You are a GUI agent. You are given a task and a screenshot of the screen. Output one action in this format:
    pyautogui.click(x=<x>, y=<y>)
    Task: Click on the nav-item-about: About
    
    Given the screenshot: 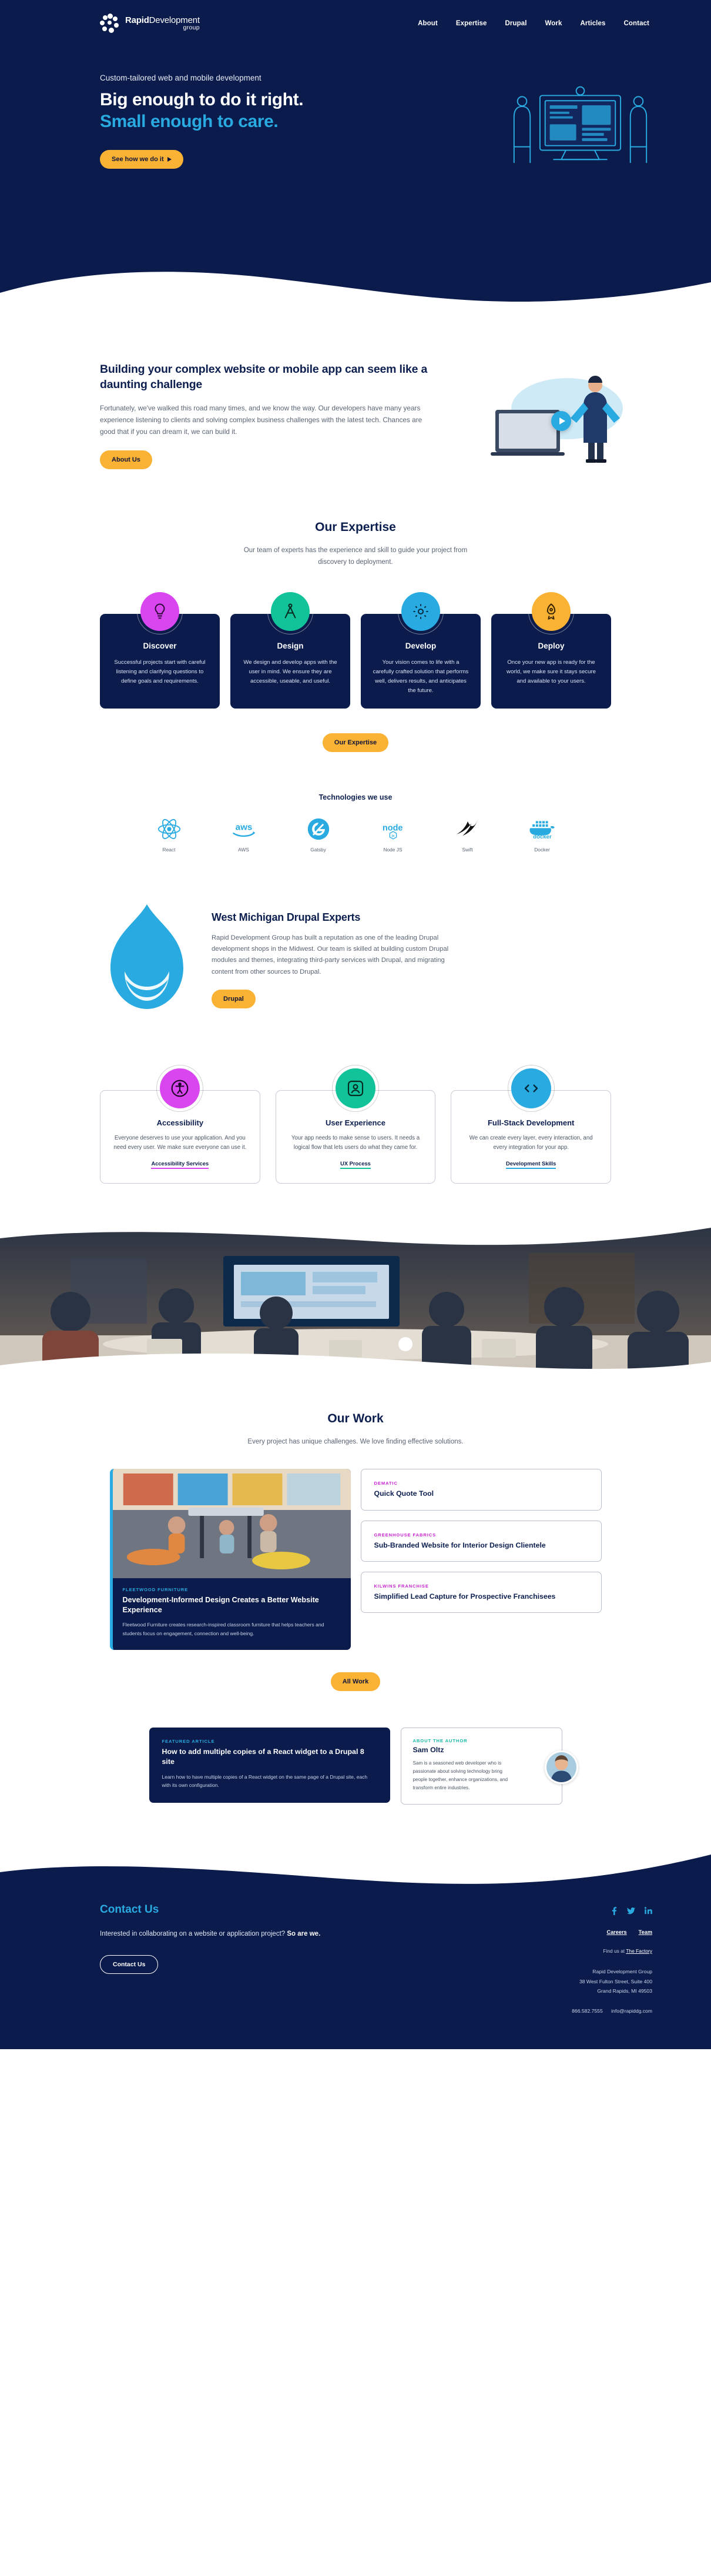 What is the action you would take?
    pyautogui.click(x=428, y=23)
    